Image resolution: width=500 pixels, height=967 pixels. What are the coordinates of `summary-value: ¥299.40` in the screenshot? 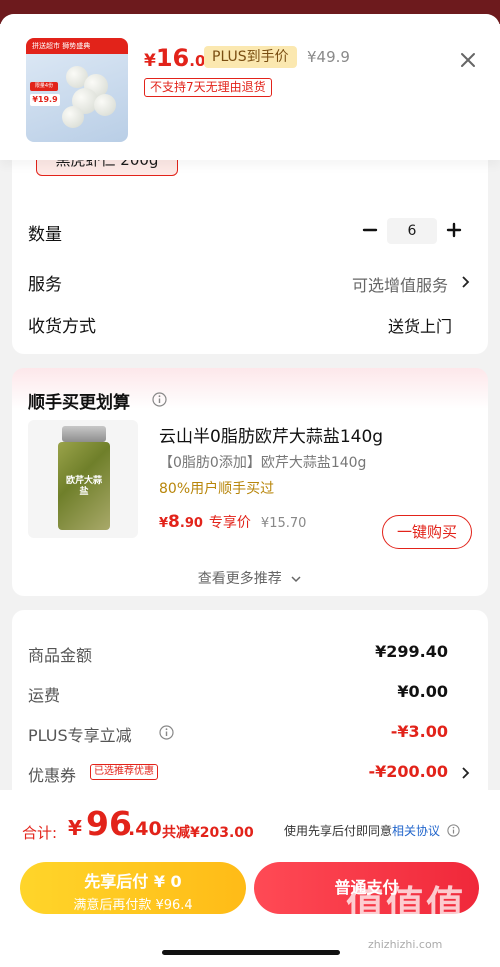 It's located at (411, 651).